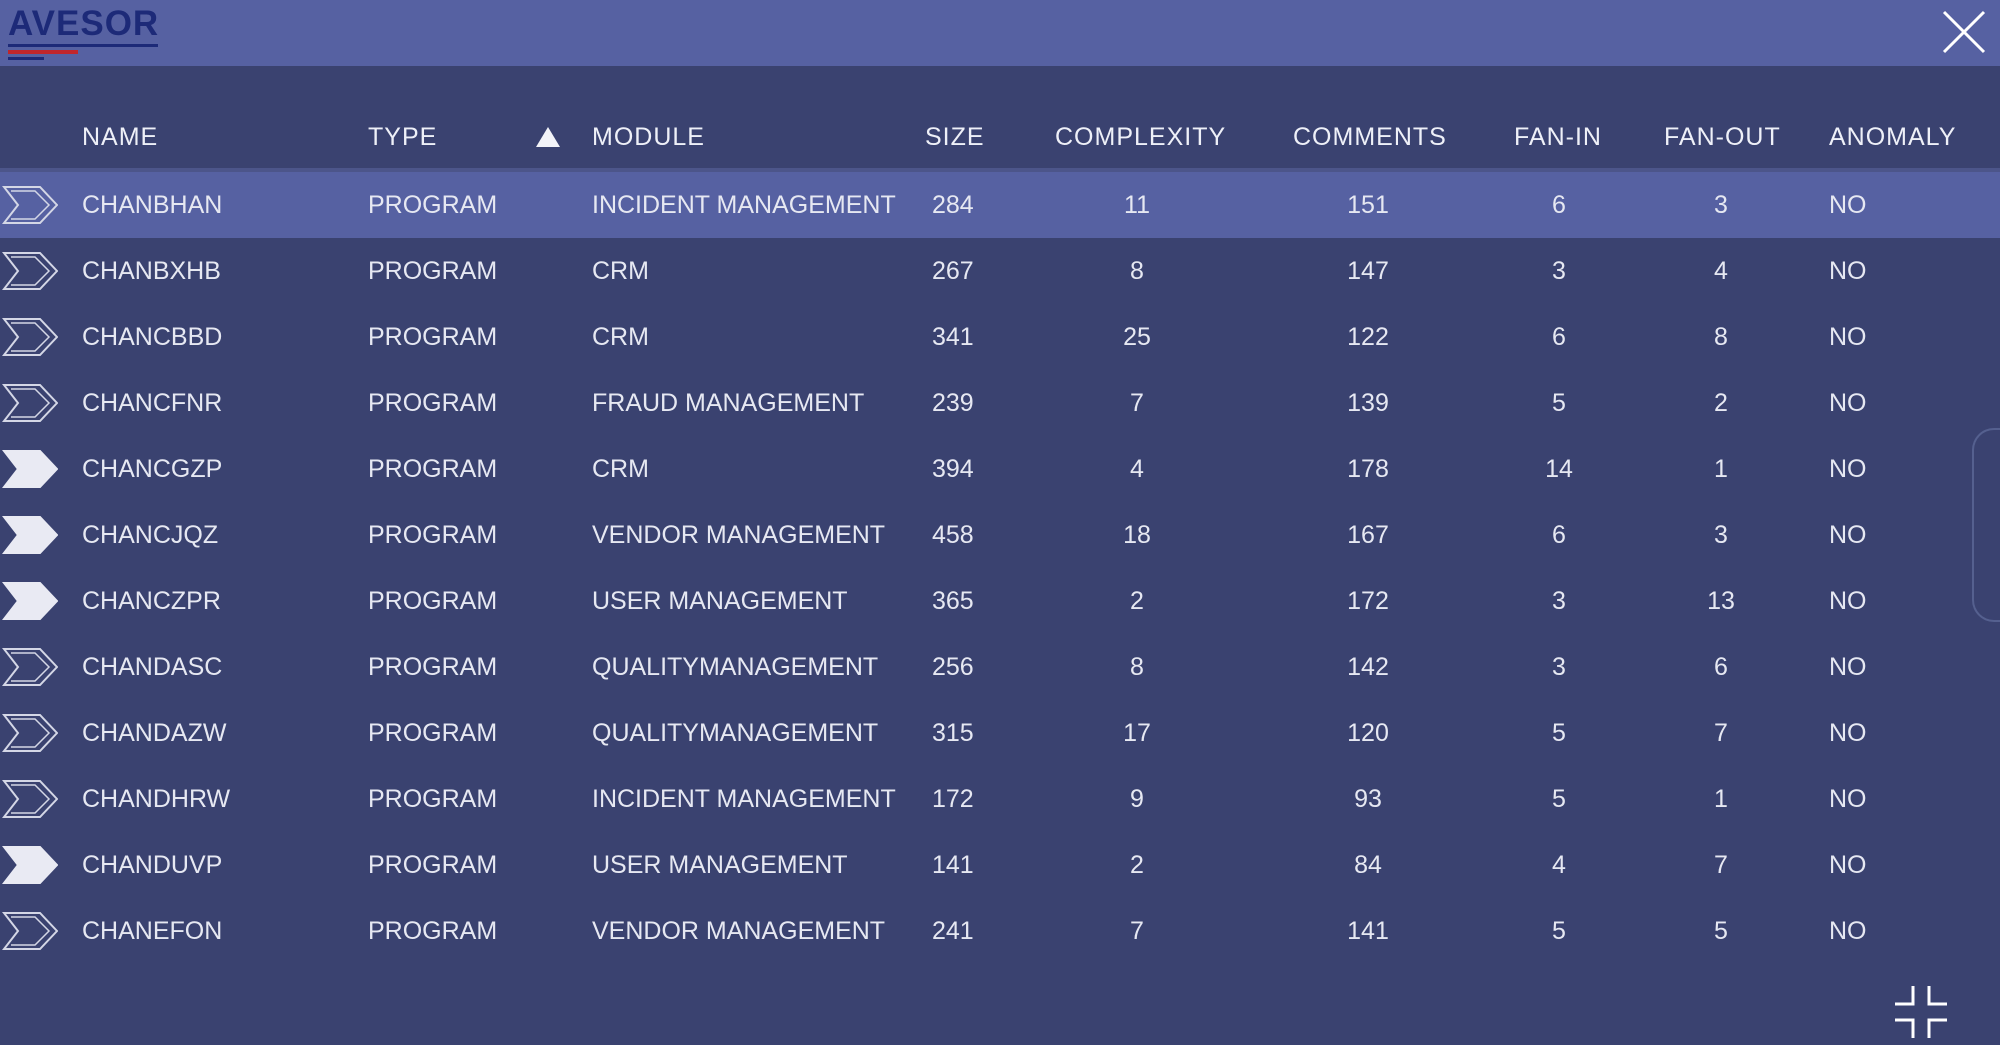 The width and height of the screenshot is (2000, 1045). Describe the element at coordinates (1559, 667) in the screenshot. I see `cell-fan-in: 3` at that location.